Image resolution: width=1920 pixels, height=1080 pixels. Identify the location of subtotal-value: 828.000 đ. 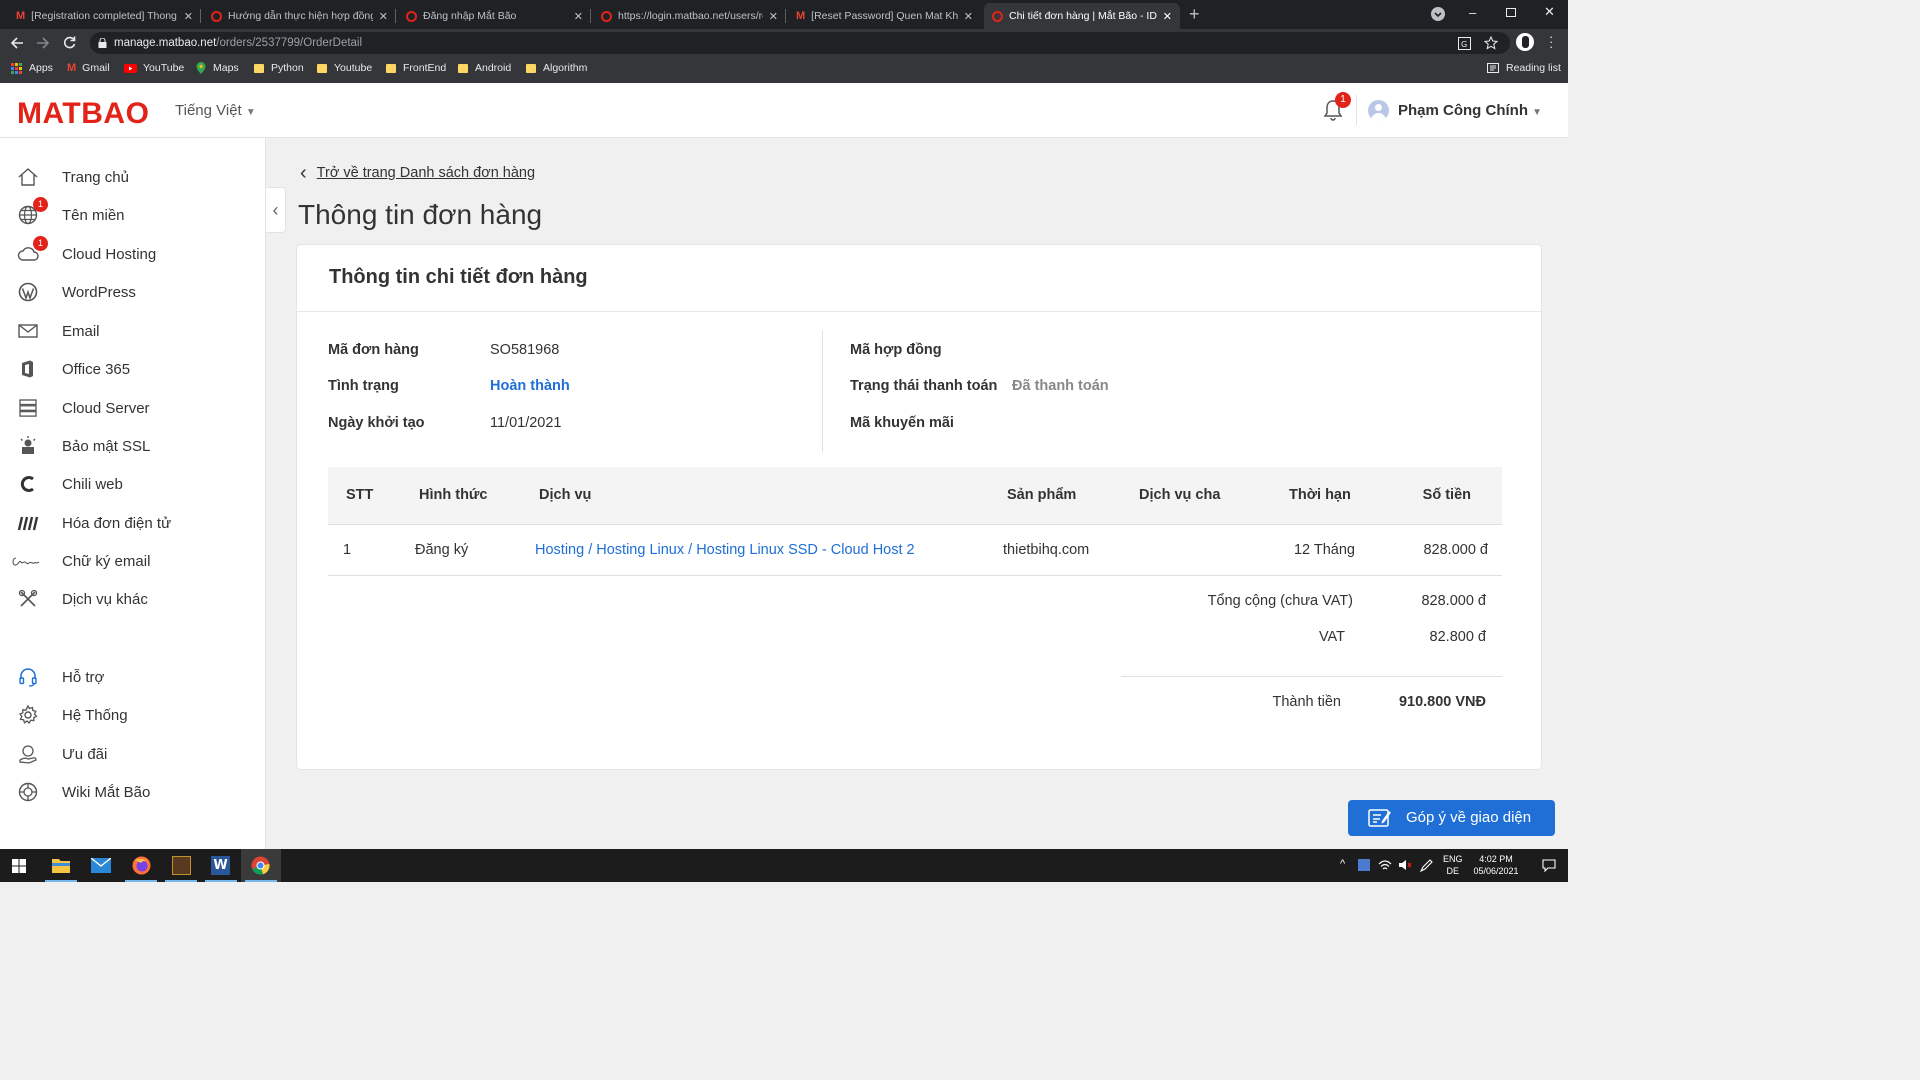
(1453, 601).